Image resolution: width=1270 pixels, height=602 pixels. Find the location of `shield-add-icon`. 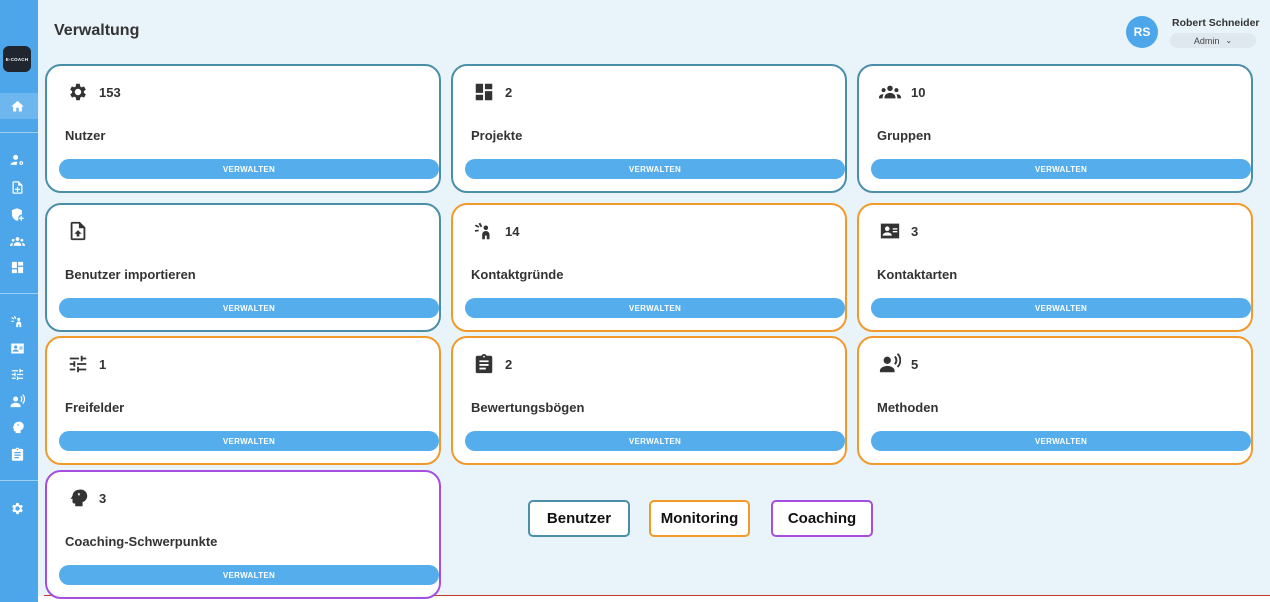

shield-add-icon is located at coordinates (17, 214).